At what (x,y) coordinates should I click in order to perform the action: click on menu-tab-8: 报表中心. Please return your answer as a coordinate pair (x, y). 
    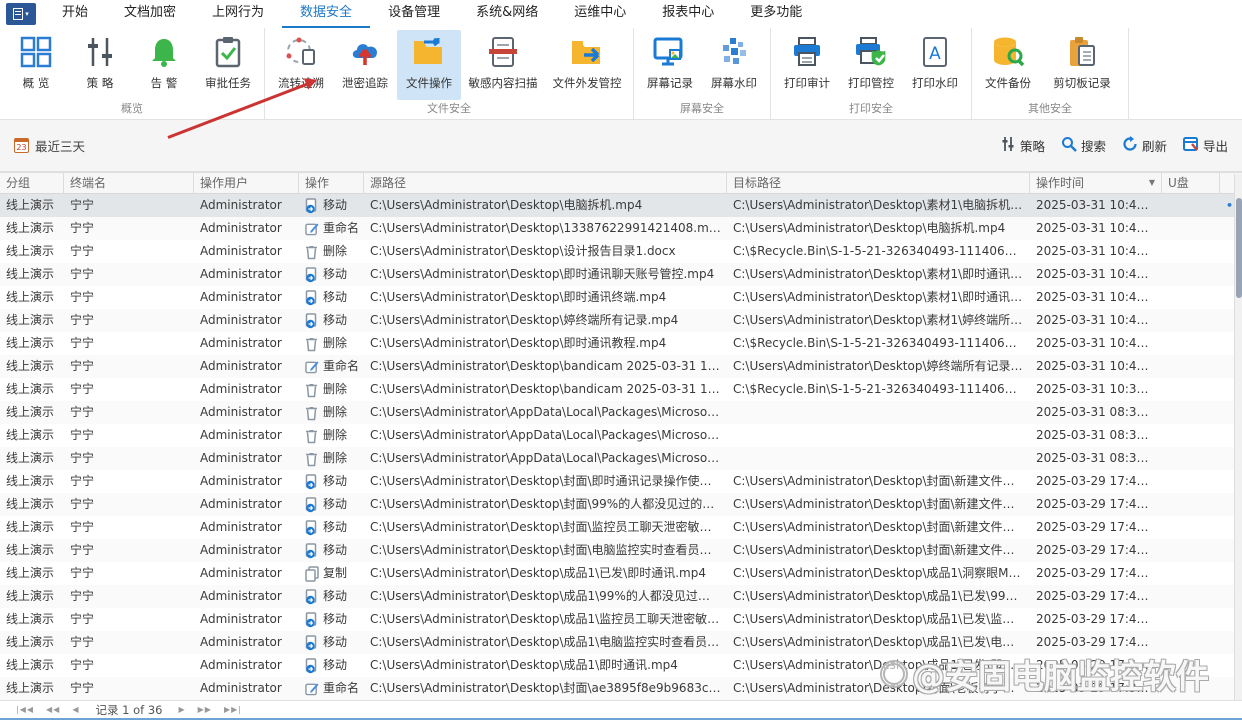
    Looking at the image, I should click on (688, 14).